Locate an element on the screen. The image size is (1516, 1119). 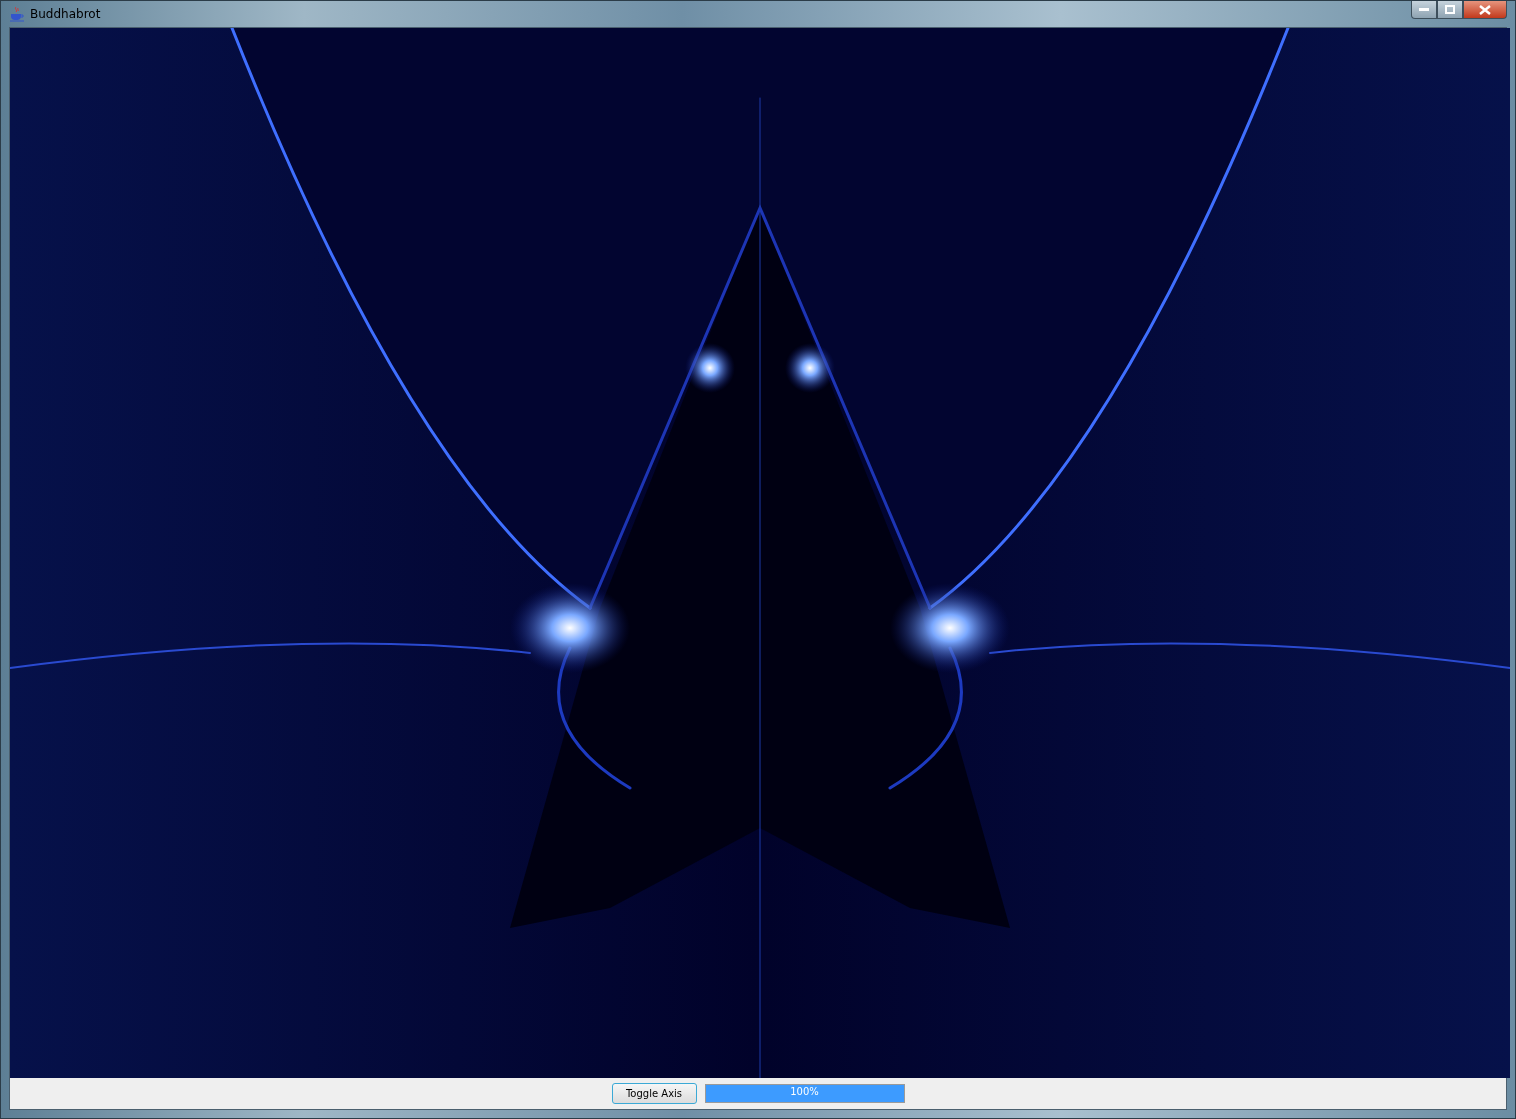
close-button is located at coordinates (1485, 10).